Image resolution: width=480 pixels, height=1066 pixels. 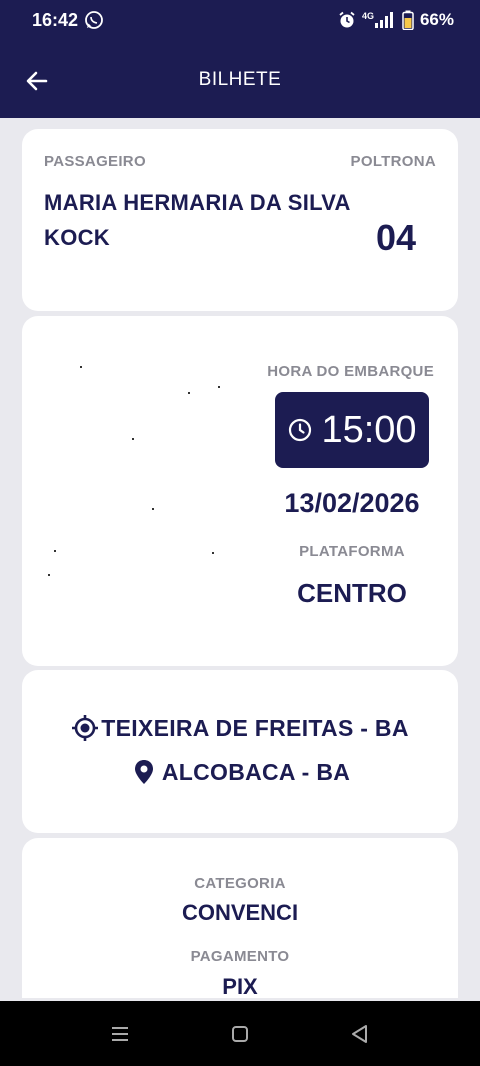 I want to click on home-icon, so click(x=240, y=1034).